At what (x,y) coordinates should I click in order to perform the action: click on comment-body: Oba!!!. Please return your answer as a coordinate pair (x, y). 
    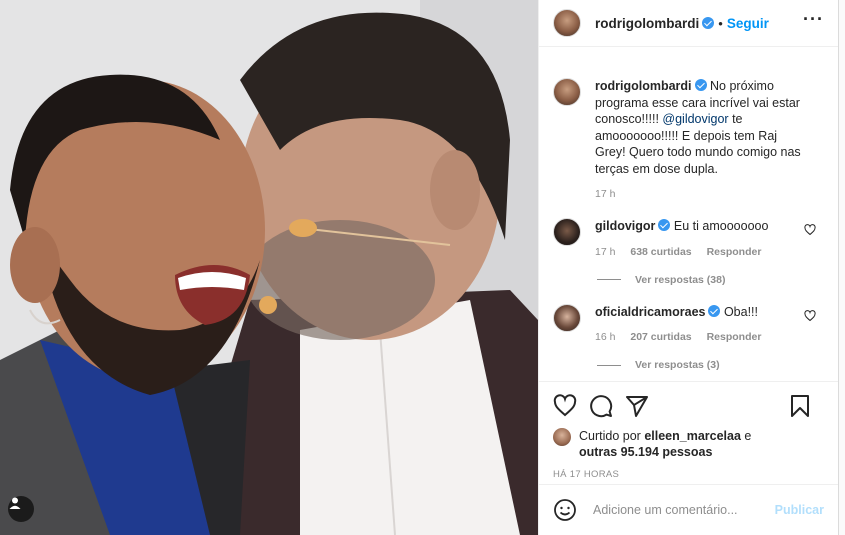
    Looking at the image, I should click on (740, 311).